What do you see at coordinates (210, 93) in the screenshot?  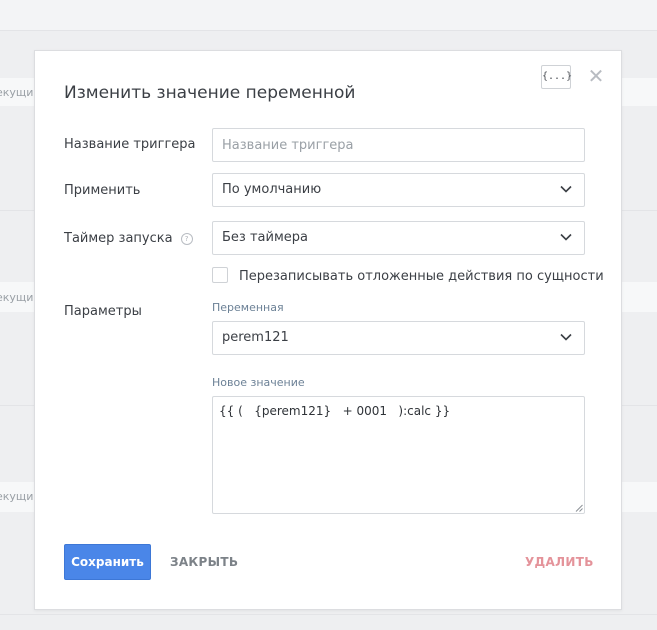 I see `dialog-title: Изменить значение переменной` at bounding box center [210, 93].